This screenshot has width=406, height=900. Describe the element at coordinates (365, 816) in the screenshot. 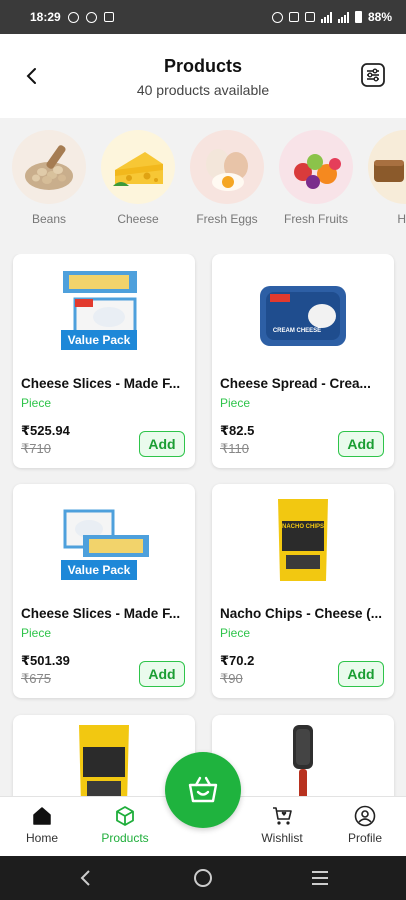

I see `user-icon` at that location.